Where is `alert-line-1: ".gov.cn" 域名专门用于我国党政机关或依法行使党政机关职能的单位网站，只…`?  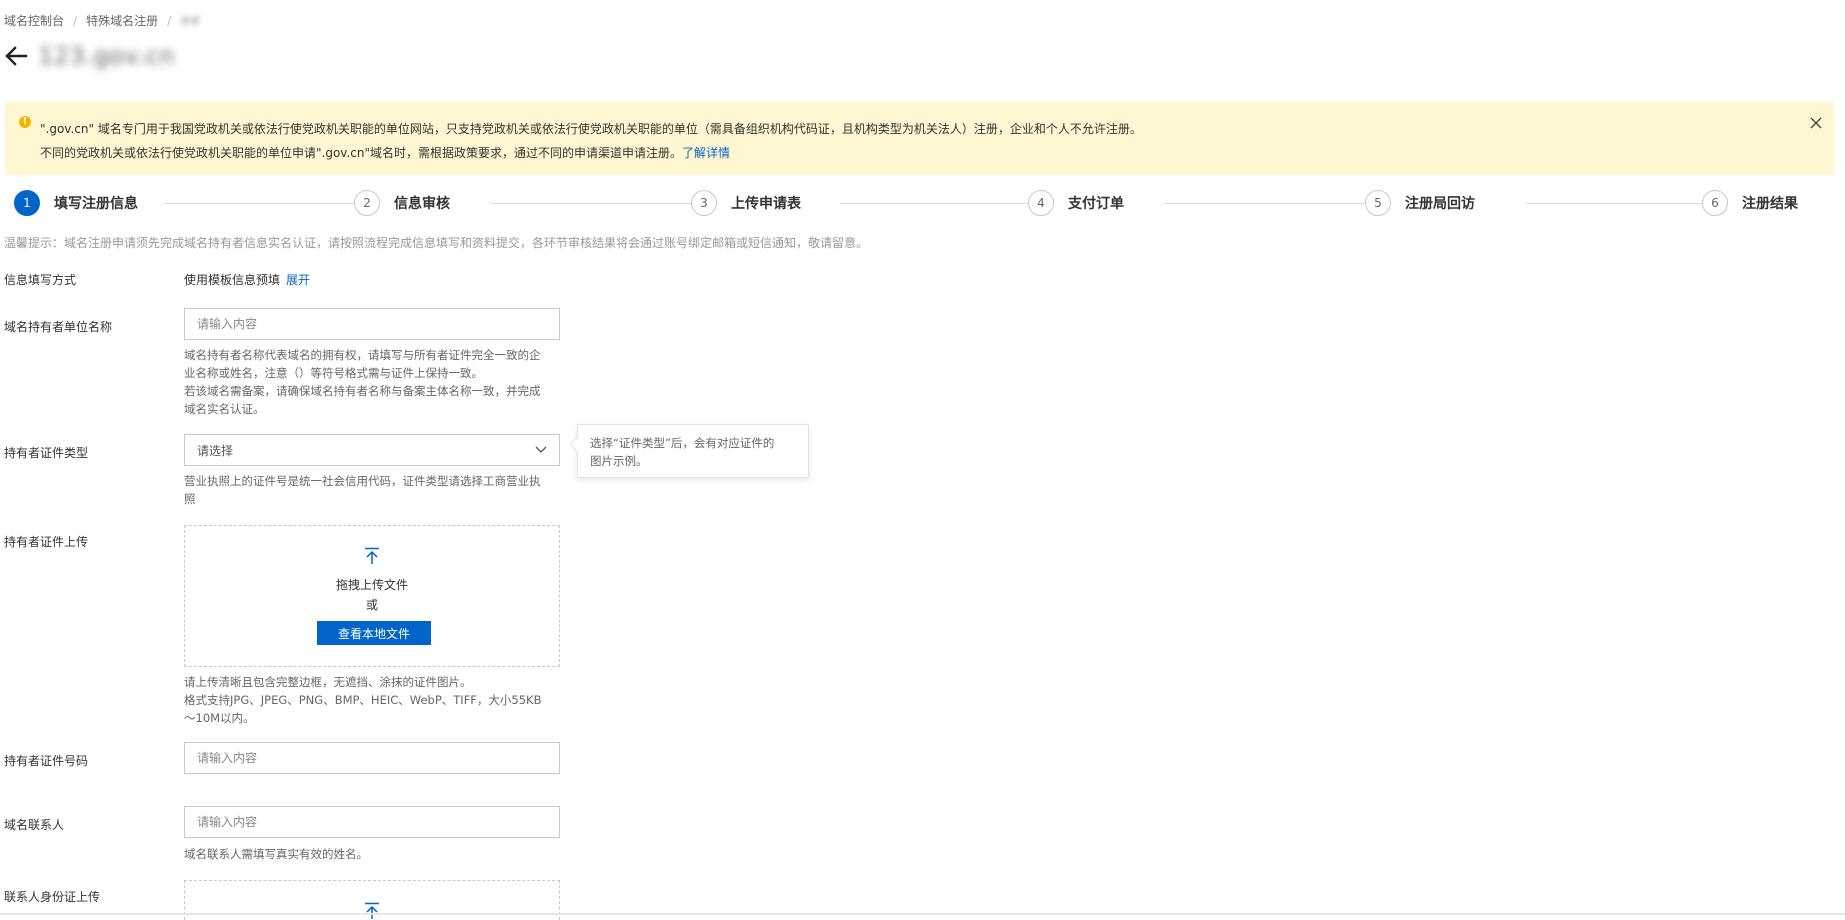 alert-line-1: ".gov.cn" 域名专门用于我国党政机关或依法行使党政机关职能的单位网站，只… is located at coordinates (591, 129).